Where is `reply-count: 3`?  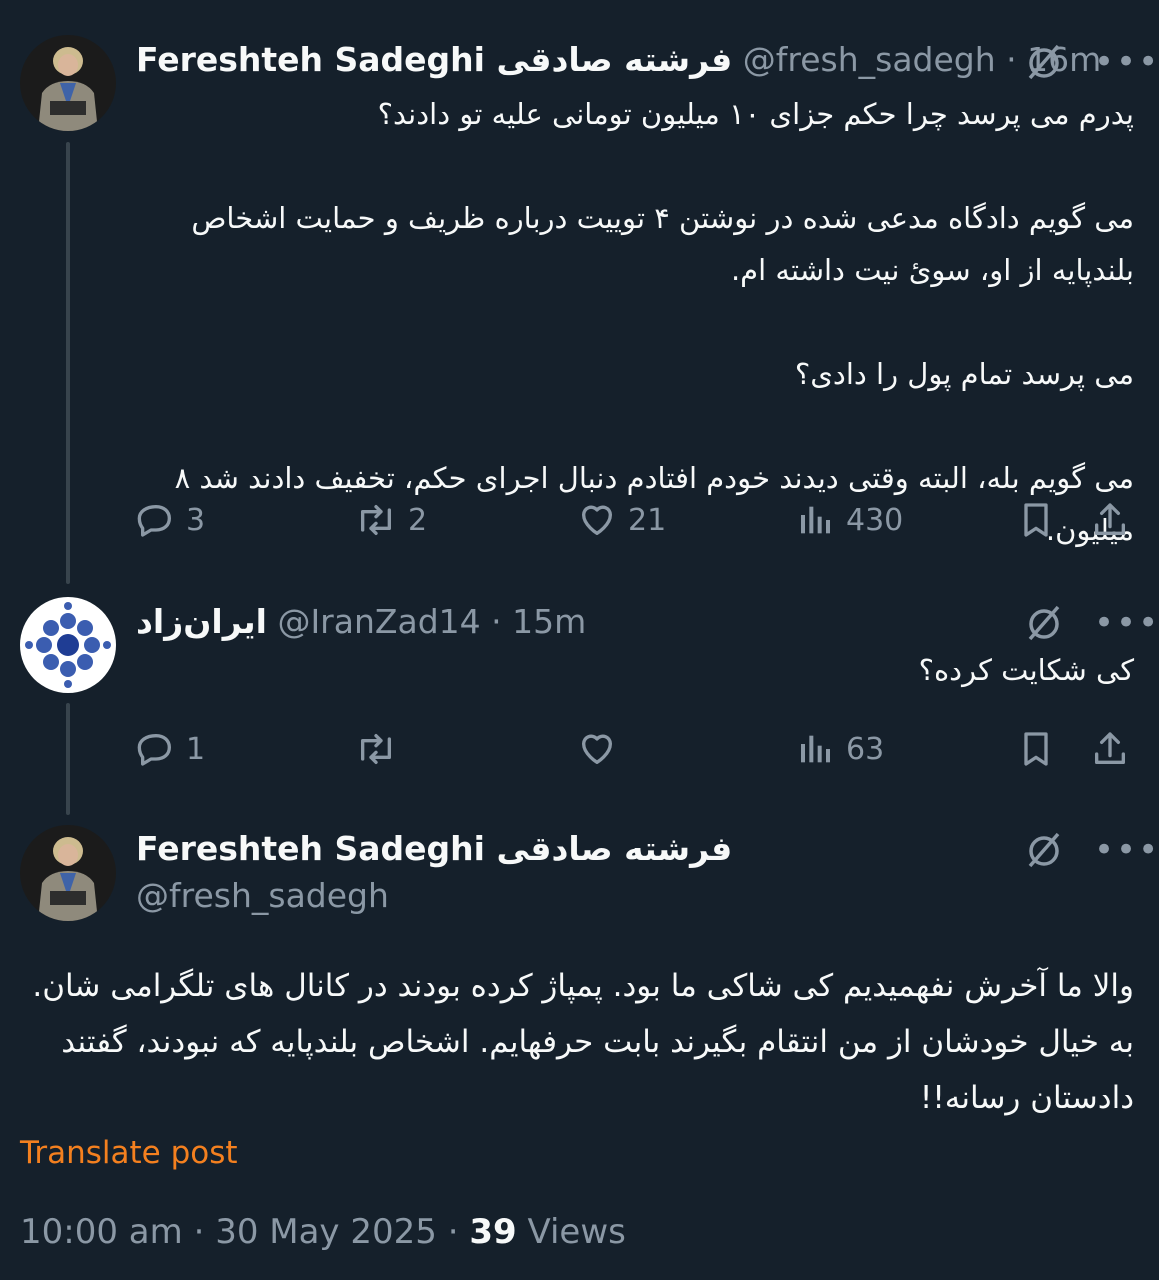
reply-count: 3 is located at coordinates (196, 520).